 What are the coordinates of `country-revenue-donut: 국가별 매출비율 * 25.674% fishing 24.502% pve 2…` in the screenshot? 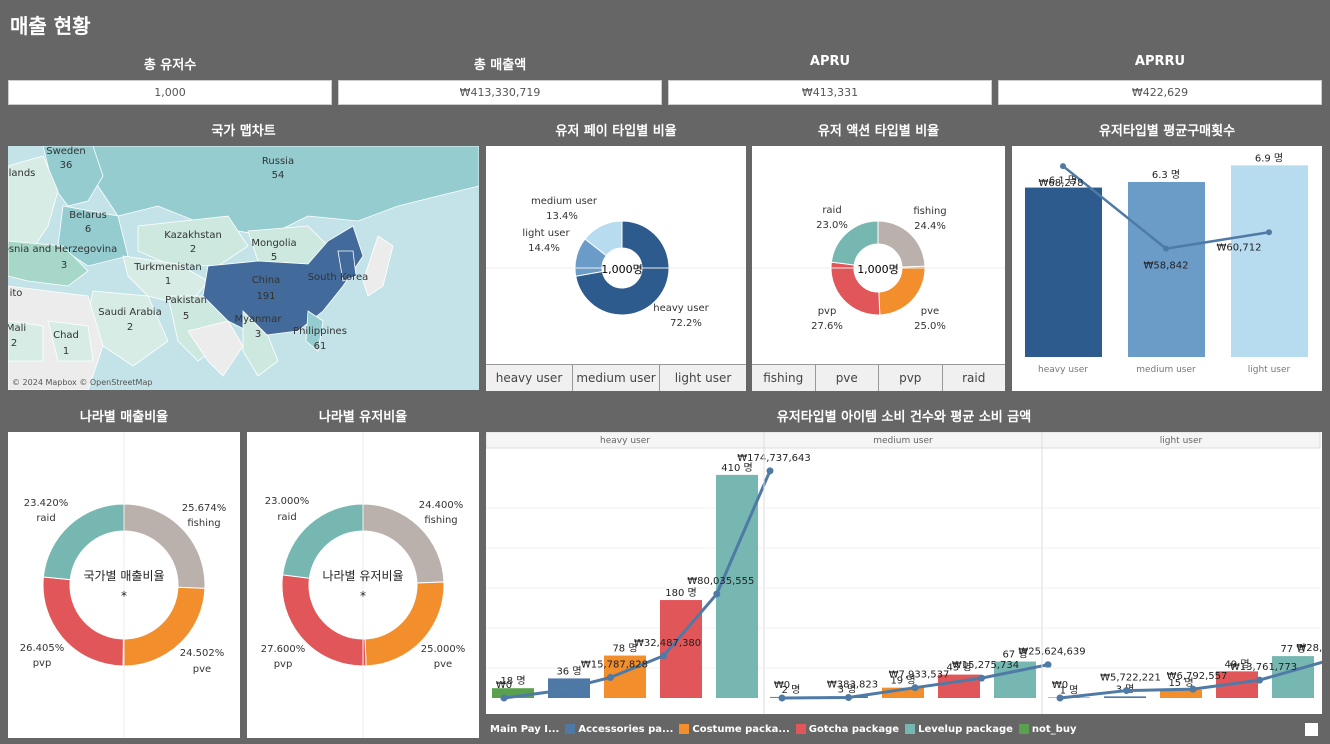 It's located at (124, 585).